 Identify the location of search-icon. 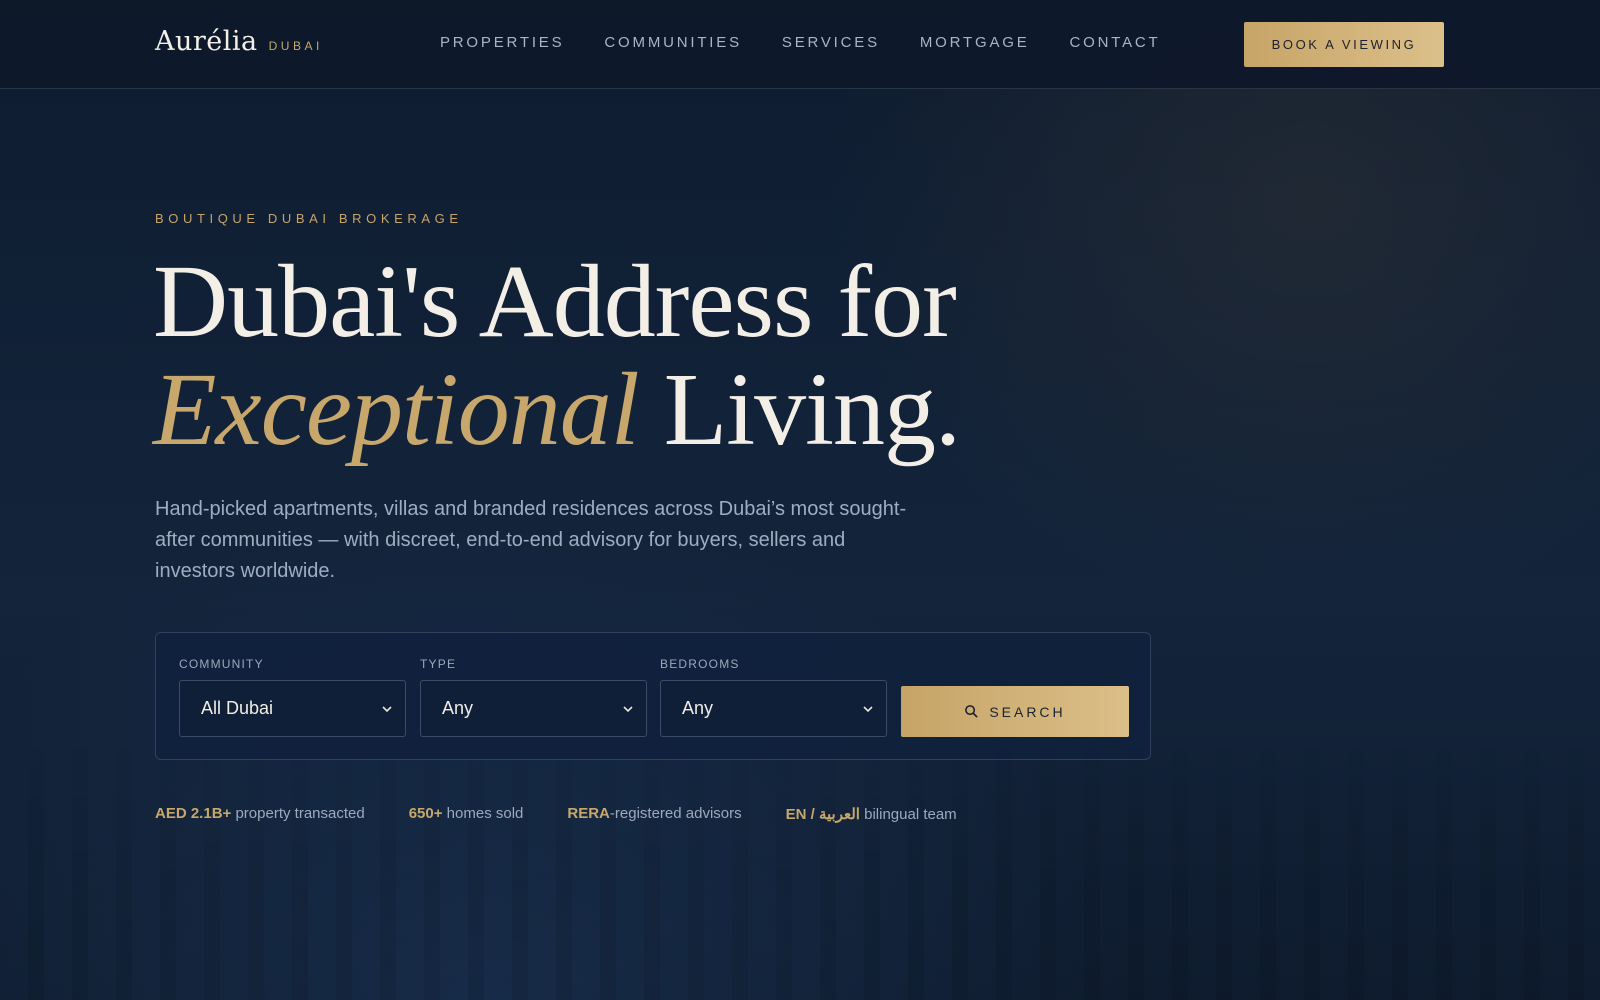
(972, 711).